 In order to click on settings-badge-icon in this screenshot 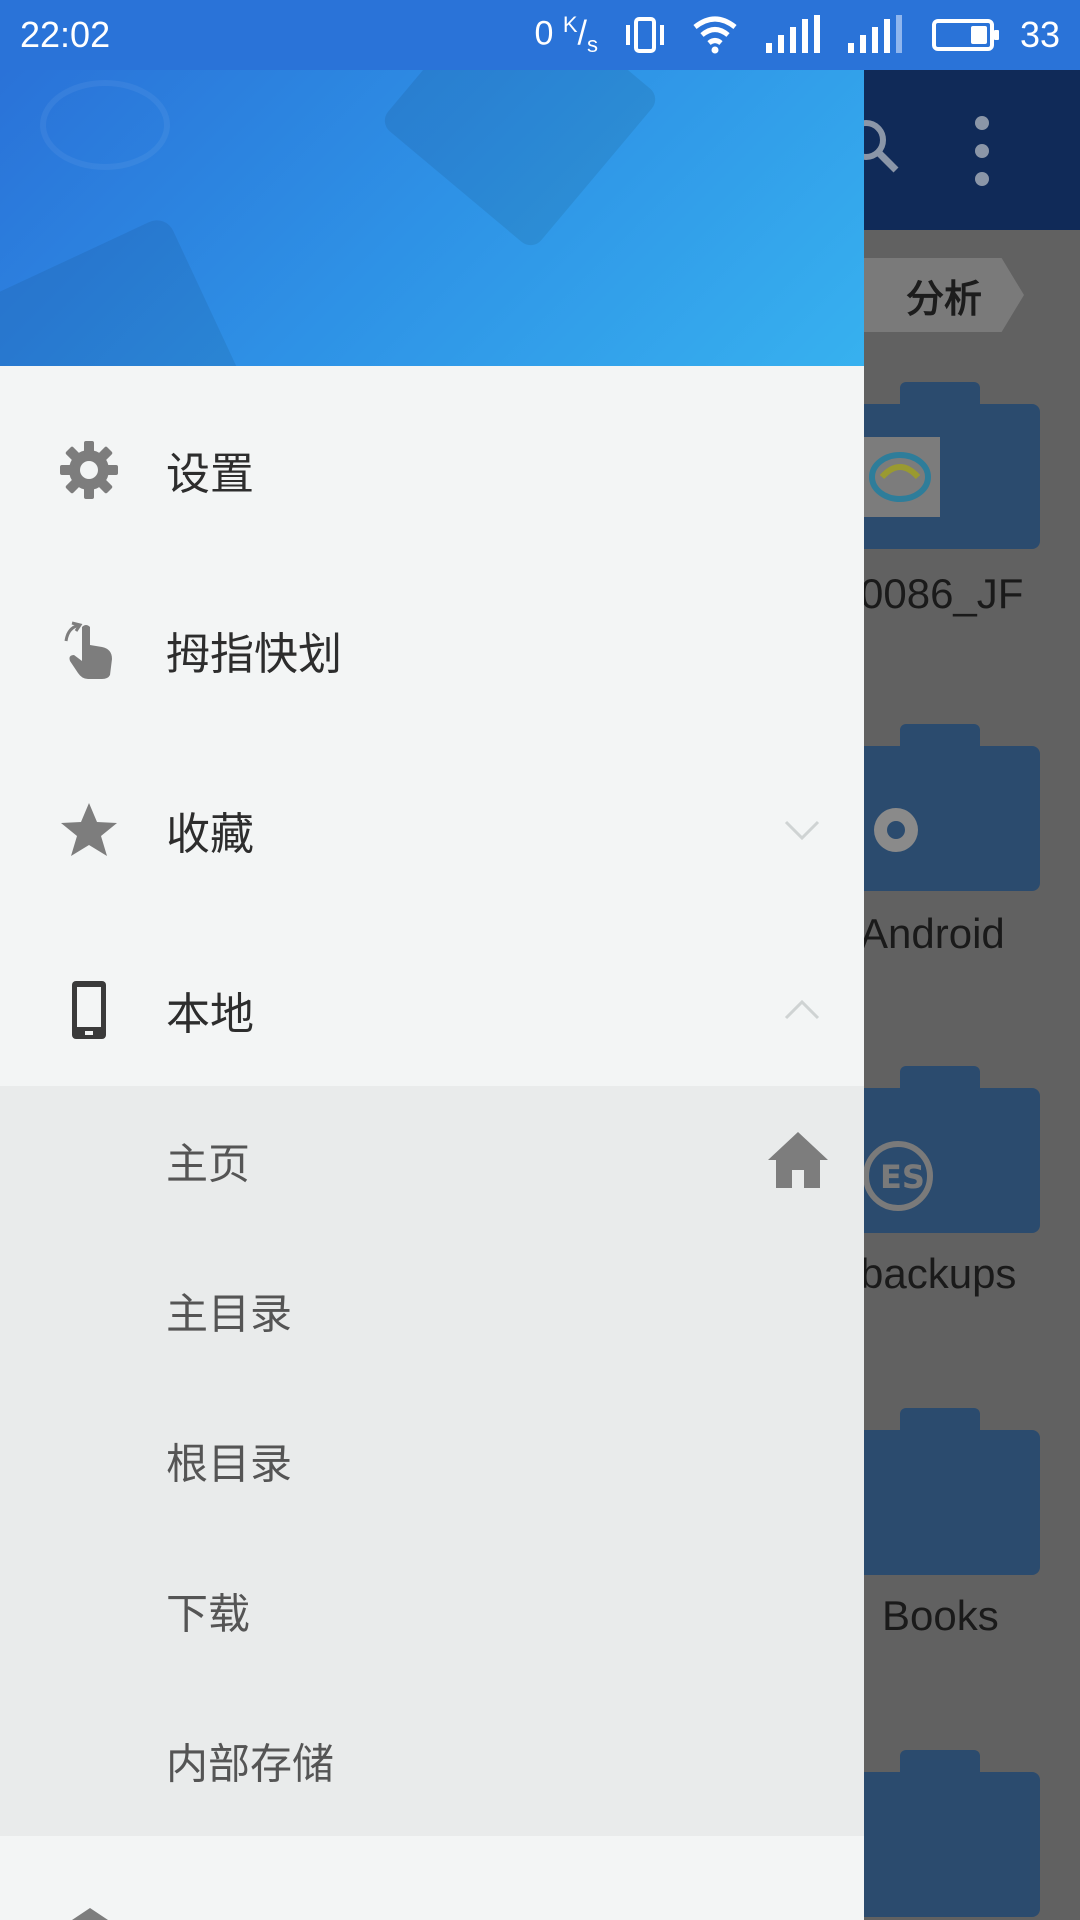, I will do `click(896, 830)`.